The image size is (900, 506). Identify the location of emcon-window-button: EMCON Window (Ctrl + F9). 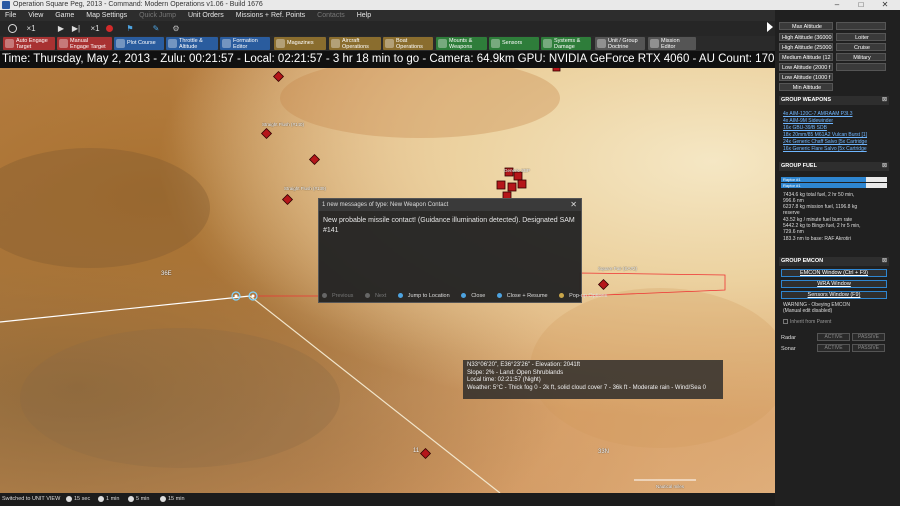
(834, 273).